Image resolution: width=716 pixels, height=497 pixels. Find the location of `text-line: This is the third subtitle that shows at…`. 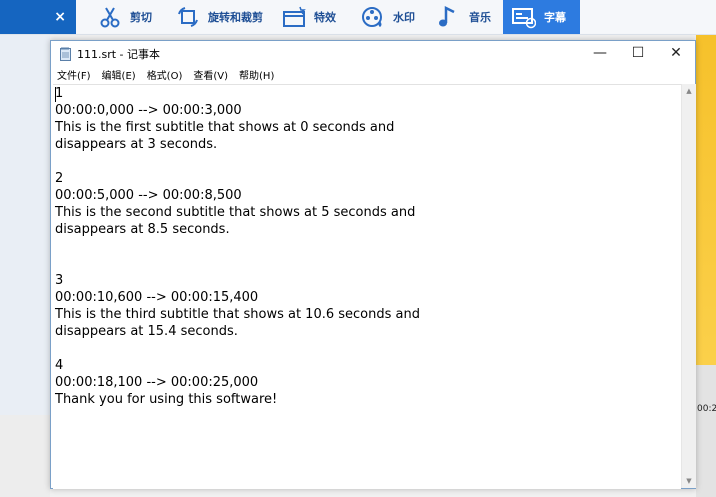

text-line: This is the third subtitle that shows at… is located at coordinates (237, 314).